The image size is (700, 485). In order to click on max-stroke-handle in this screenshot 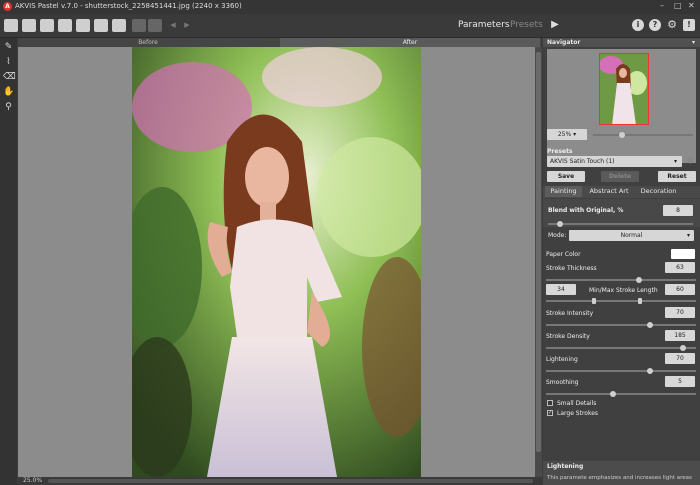, I will do `click(640, 301)`.